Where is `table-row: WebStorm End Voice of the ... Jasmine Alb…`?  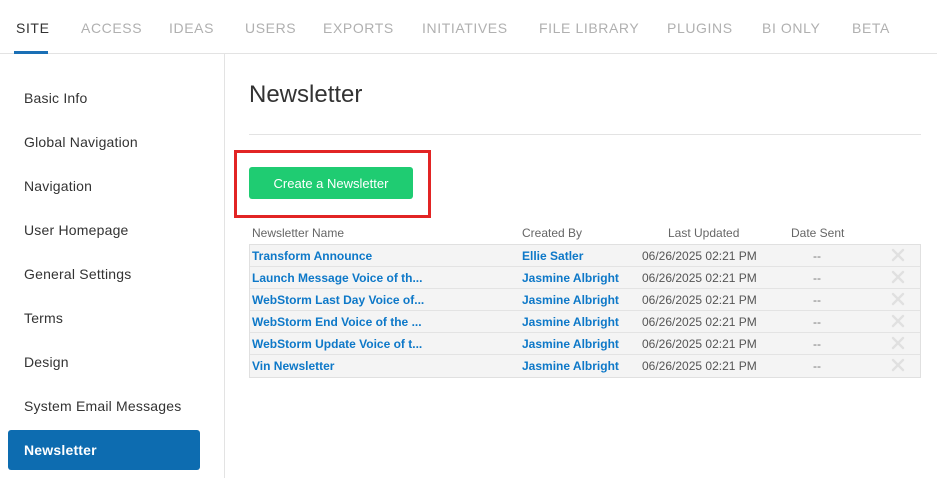 table-row: WebStorm End Voice of the ... Jasmine Alb… is located at coordinates (585, 322).